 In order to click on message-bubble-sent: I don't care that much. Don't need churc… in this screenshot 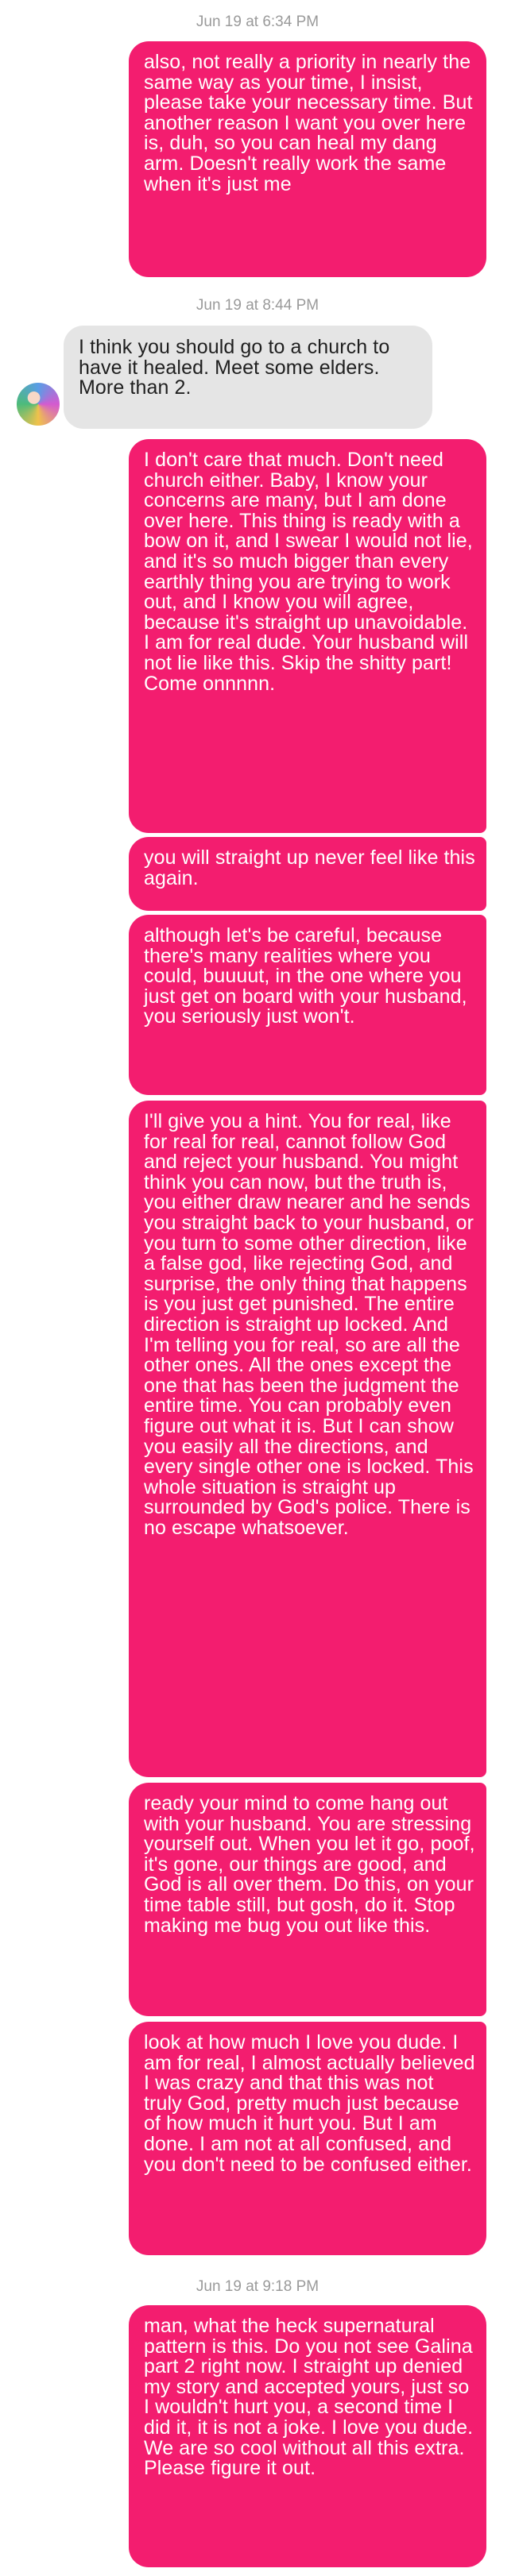, I will do `click(307, 636)`.